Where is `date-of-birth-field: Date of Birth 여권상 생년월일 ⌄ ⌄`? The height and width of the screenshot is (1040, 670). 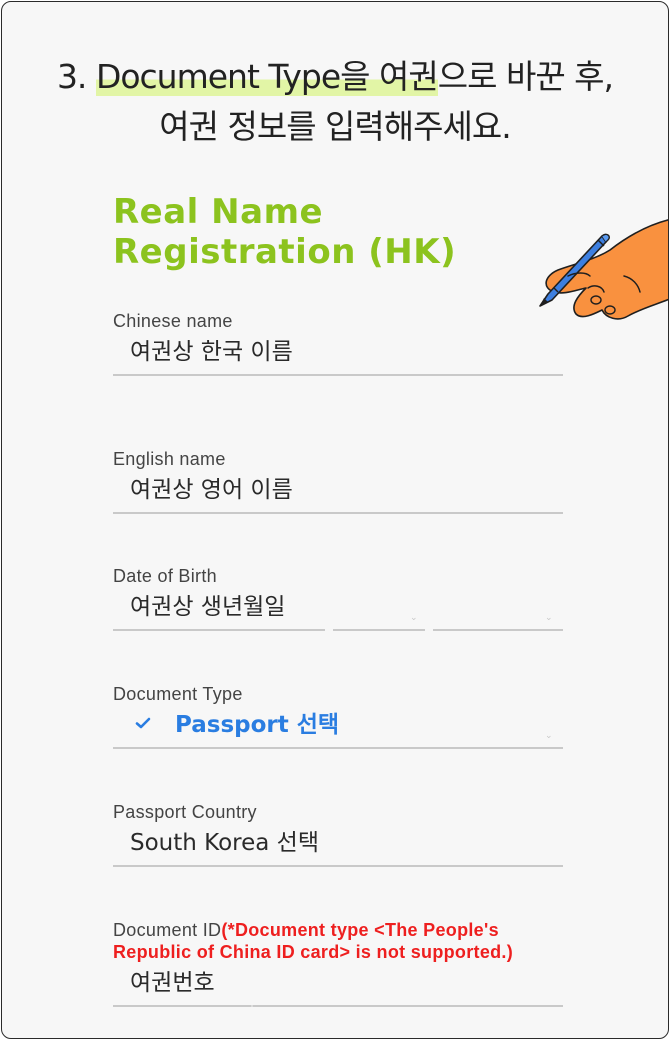
date-of-birth-field: Date of Birth 여권상 생년월일 ⌄ ⌄ is located at coordinates (338, 598).